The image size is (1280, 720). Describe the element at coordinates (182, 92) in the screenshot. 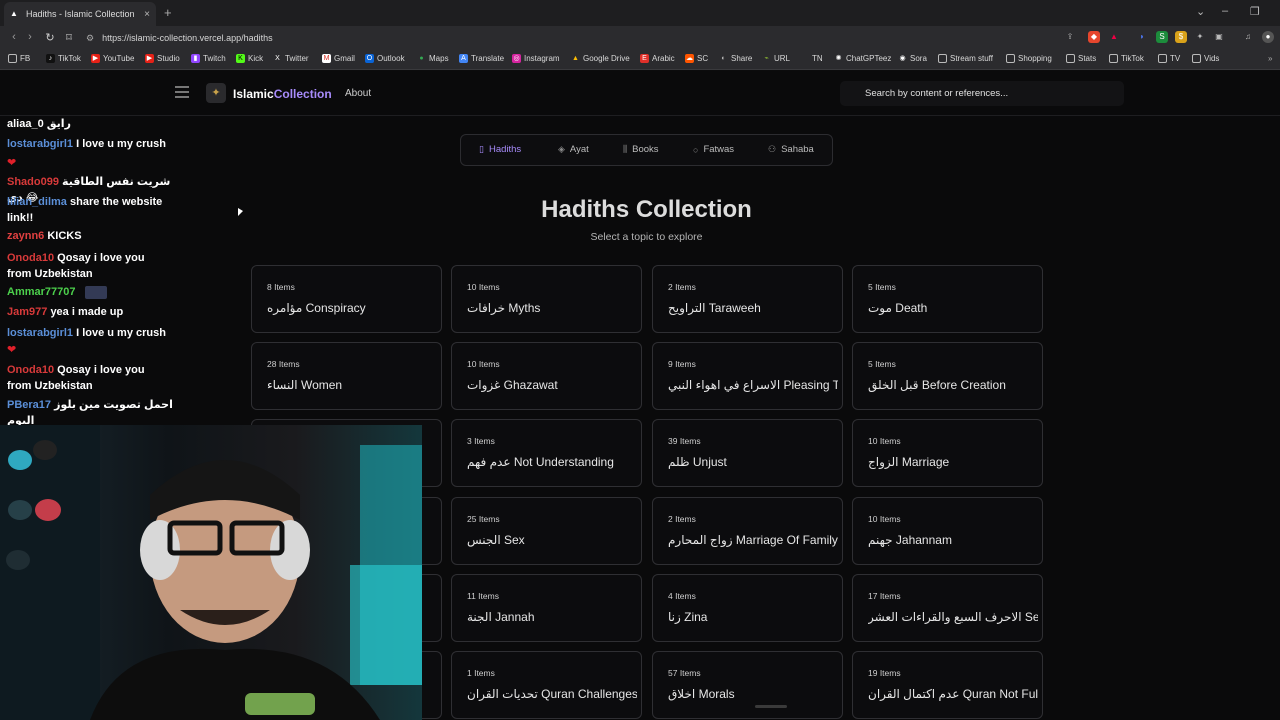

I see `menu-icon` at that location.